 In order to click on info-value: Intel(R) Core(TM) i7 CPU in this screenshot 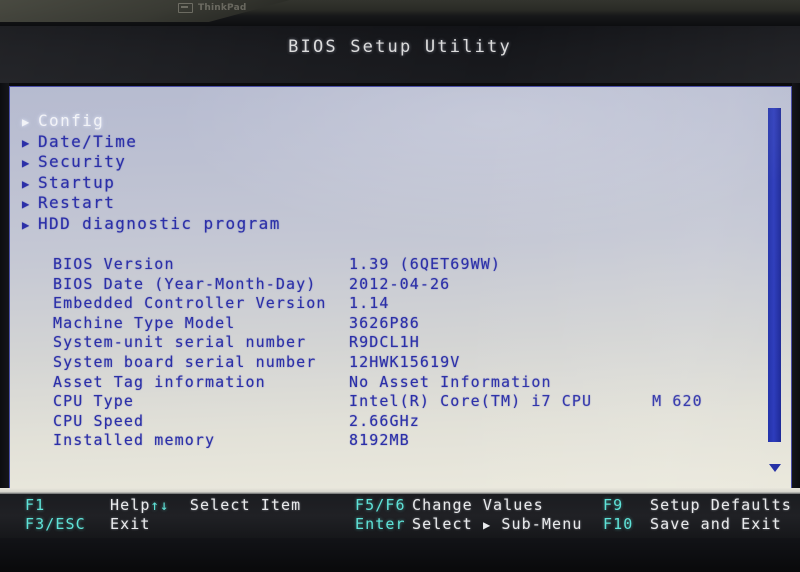, I will do `click(471, 401)`.